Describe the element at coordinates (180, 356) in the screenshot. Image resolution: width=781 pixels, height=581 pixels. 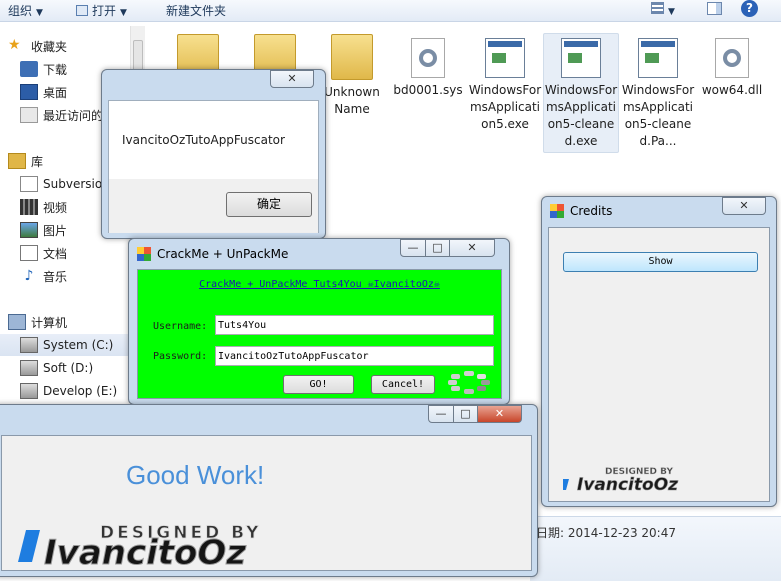
I see `password-label: Password:` at that location.